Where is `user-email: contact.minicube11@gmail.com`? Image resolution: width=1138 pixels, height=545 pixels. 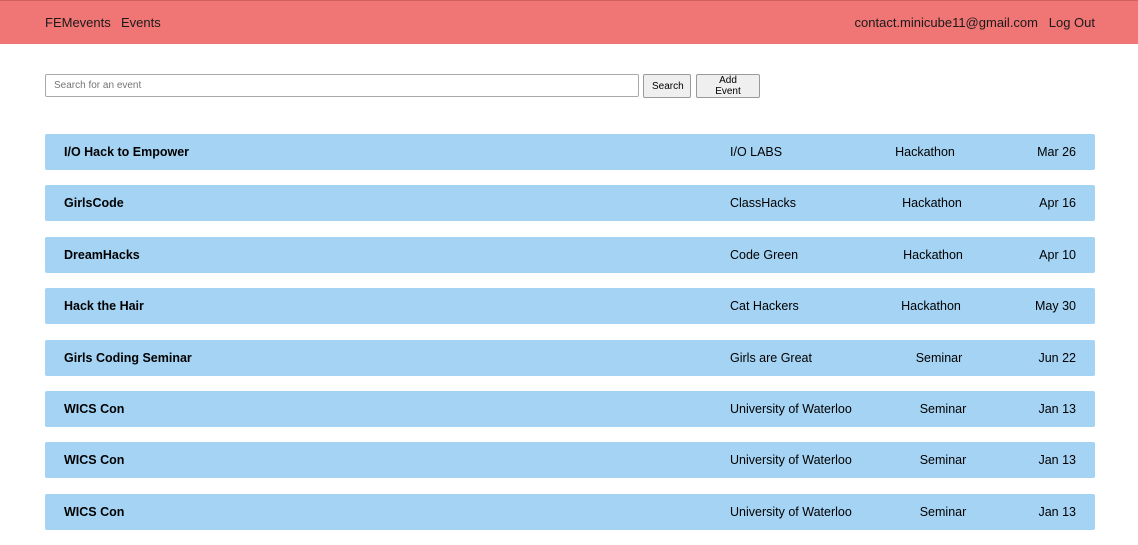
user-email: contact.minicube11@gmail.com is located at coordinates (946, 22).